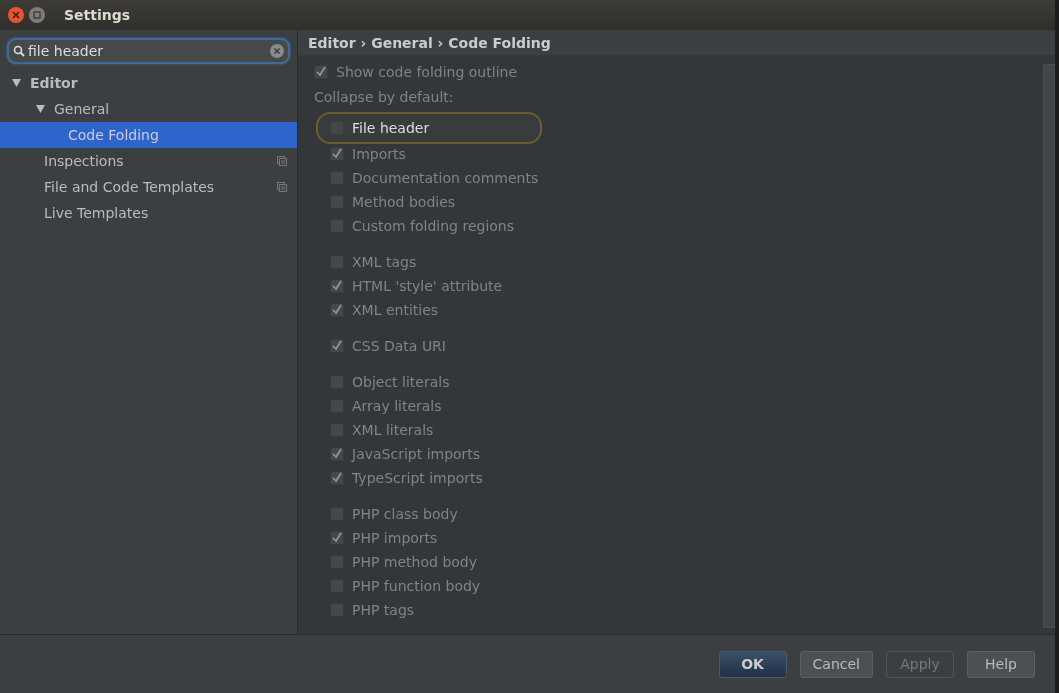 The height and width of the screenshot is (693, 1059). Describe the element at coordinates (417, 478) in the screenshot. I see `option-label: TypeScript imports` at that location.